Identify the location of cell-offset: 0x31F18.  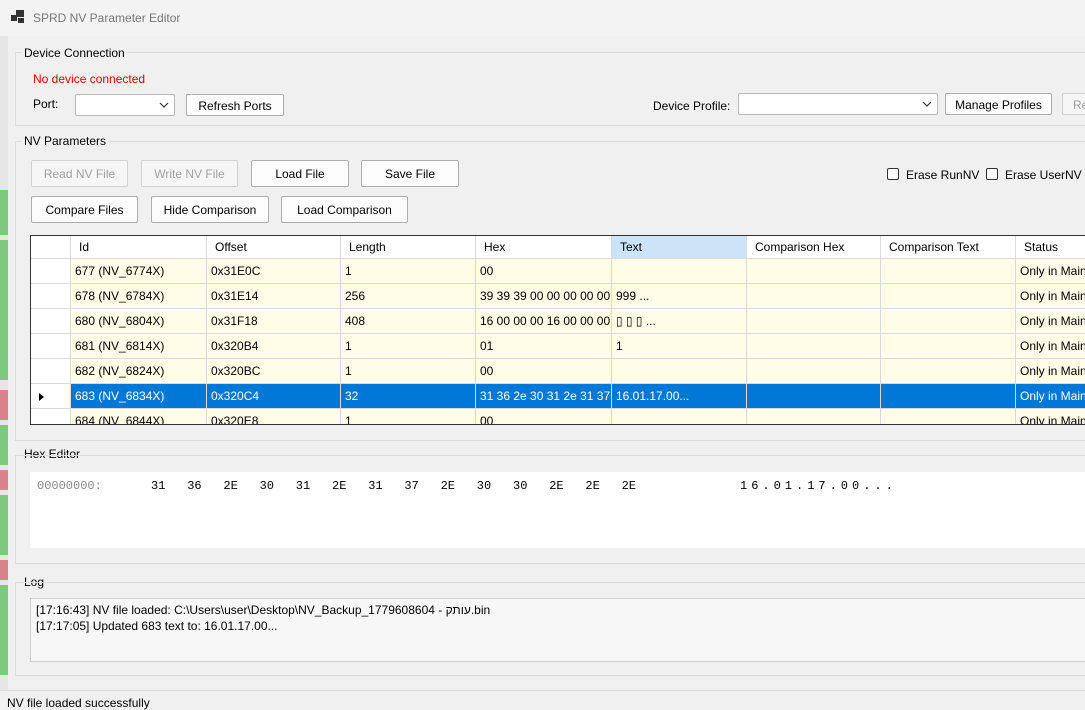
(274, 321).